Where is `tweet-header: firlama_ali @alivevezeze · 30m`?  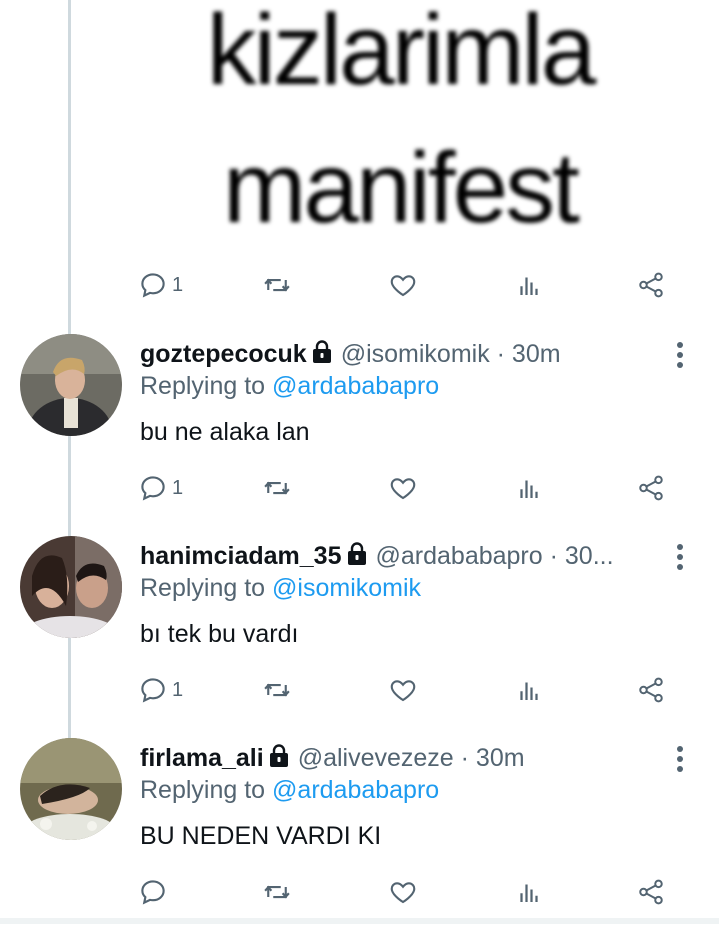 tweet-header: firlama_ali @alivevezeze · 30m is located at coordinates (399, 758).